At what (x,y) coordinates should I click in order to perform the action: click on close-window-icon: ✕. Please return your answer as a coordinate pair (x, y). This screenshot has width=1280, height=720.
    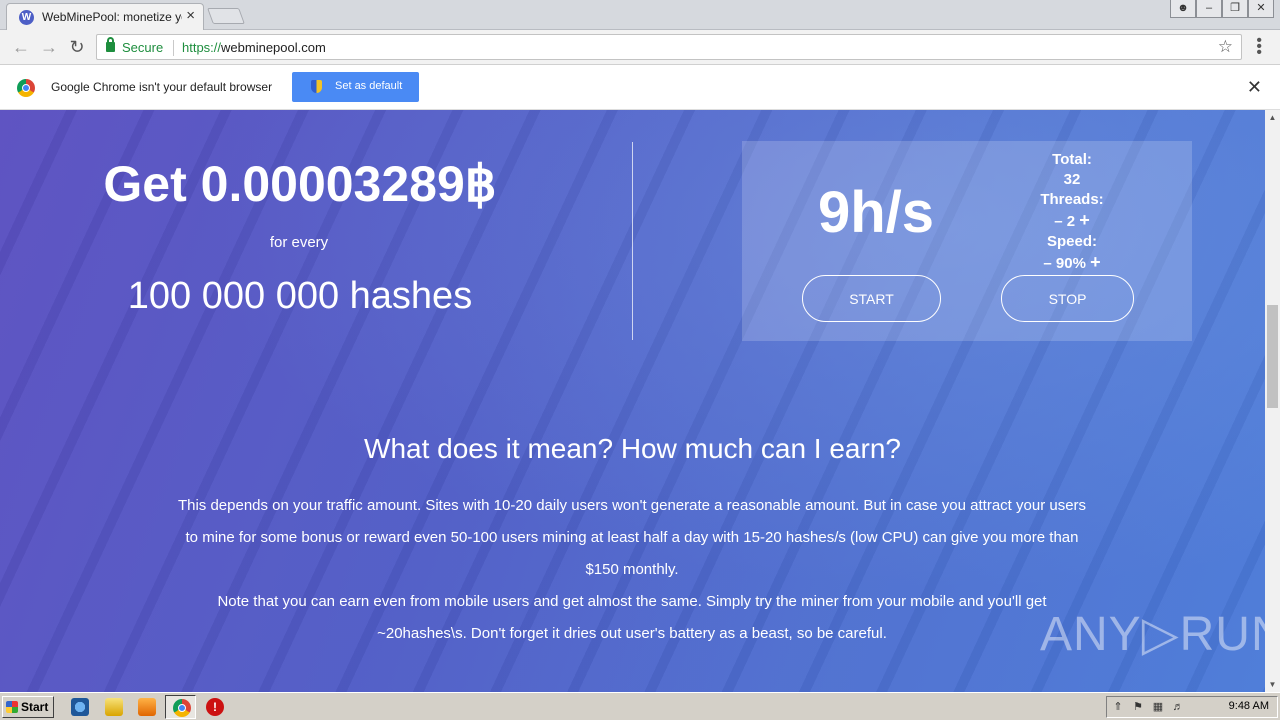
    Looking at the image, I should click on (1261, 9).